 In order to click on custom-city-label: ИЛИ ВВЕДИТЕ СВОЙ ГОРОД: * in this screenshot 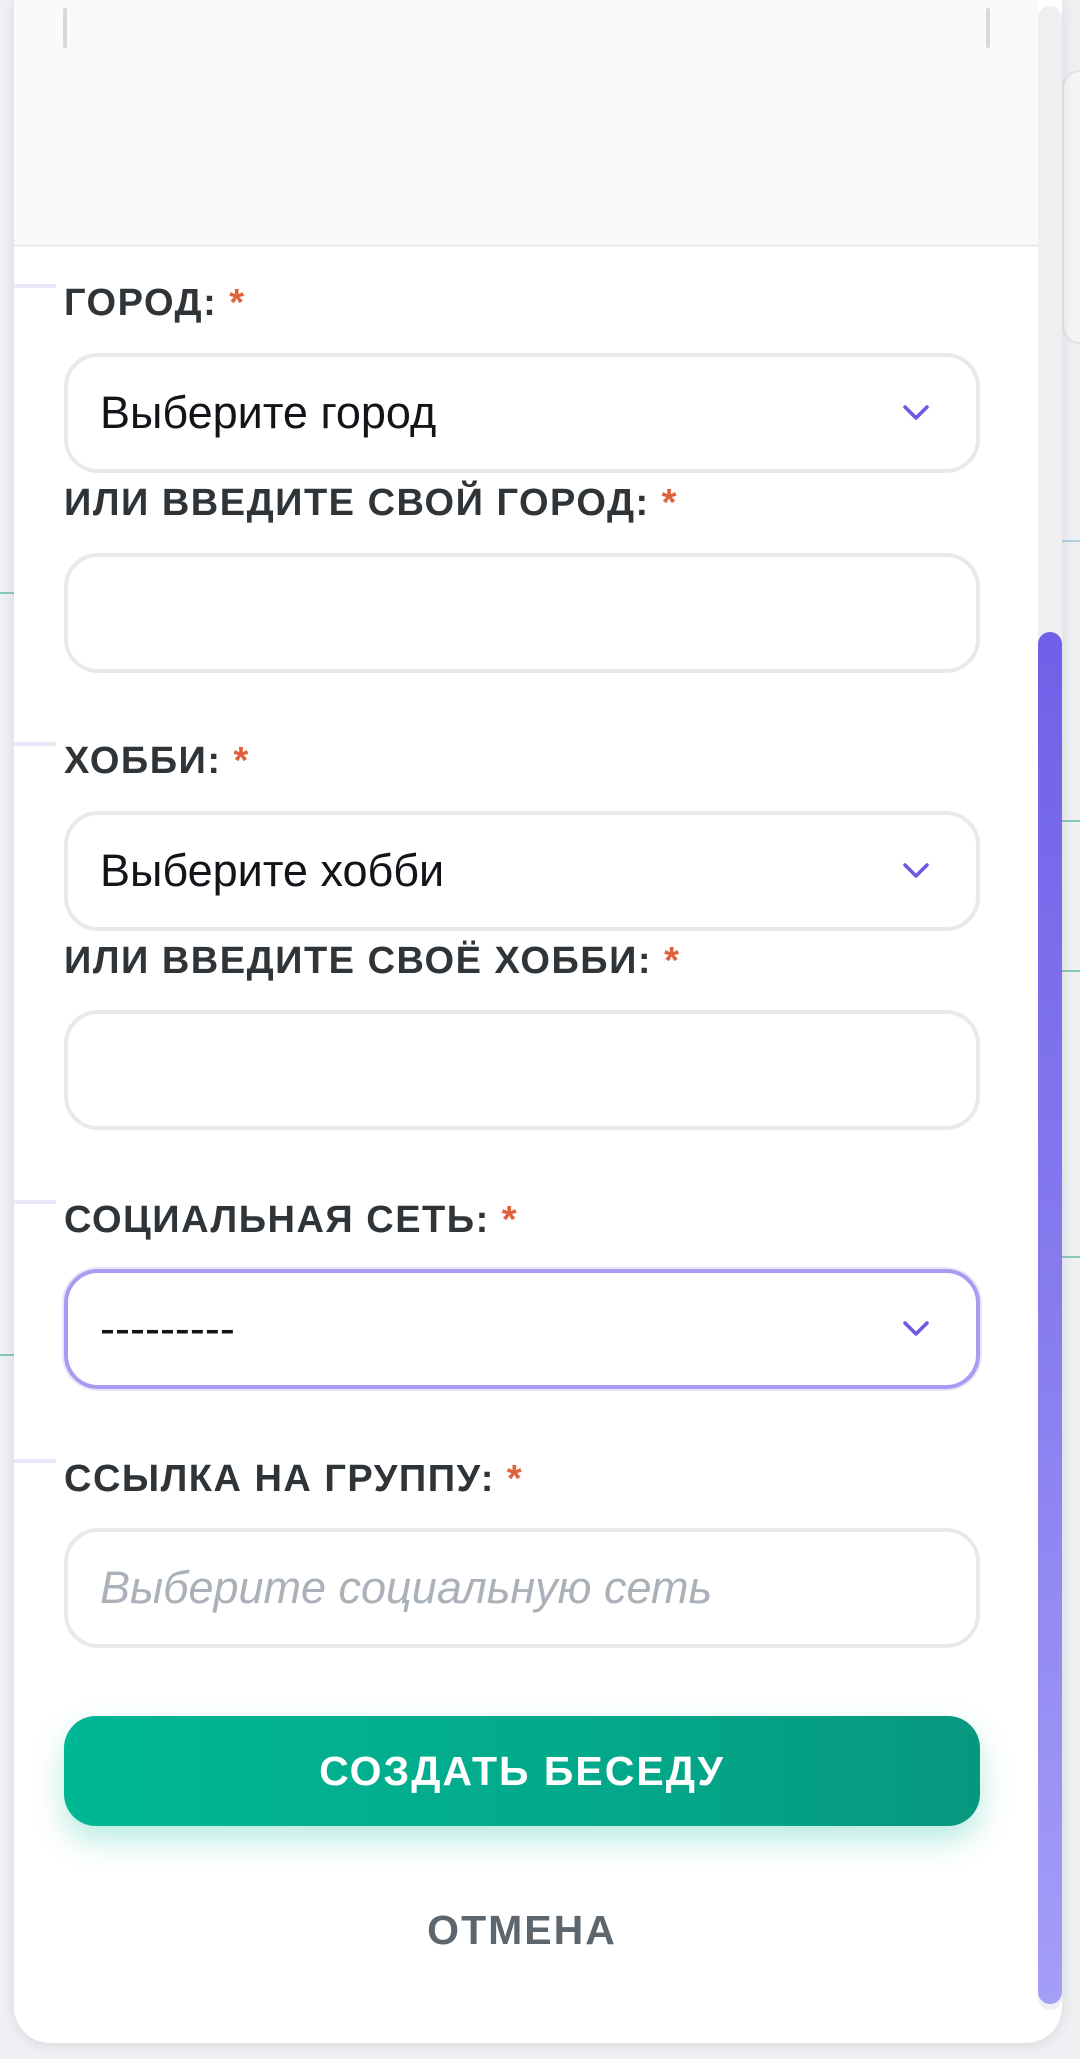, I will do `click(371, 503)`.